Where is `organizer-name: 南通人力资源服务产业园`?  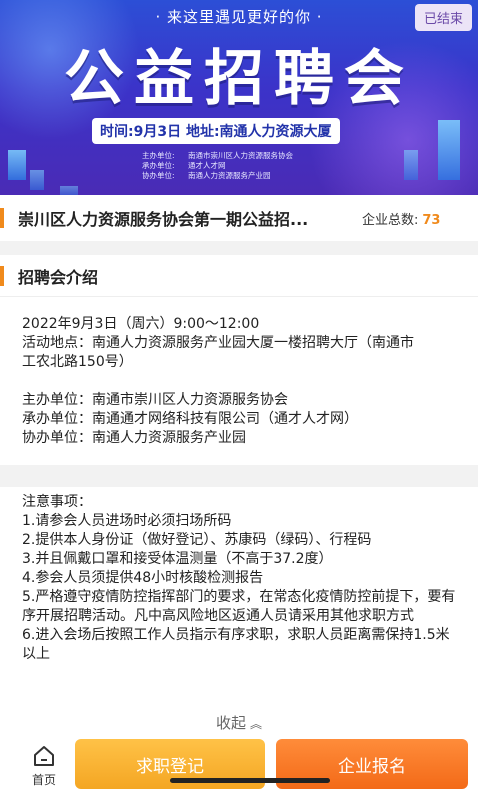 organizer-name: 南通人力资源服务产业园 is located at coordinates (229, 175).